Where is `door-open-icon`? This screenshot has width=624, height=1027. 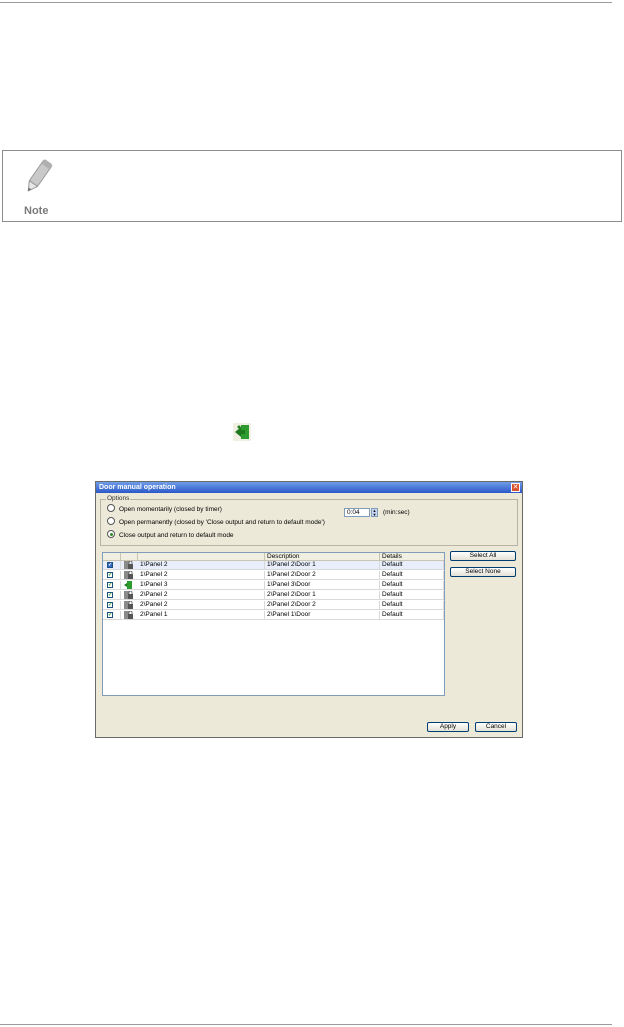
door-open-icon is located at coordinates (128, 585).